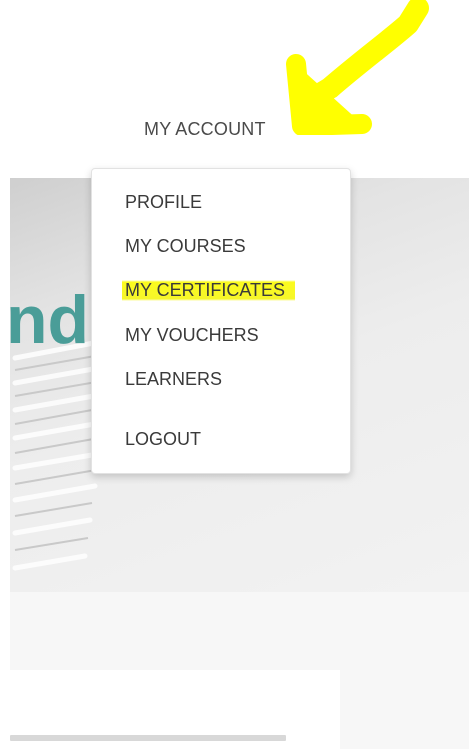  What do you see at coordinates (357, 67) in the screenshot?
I see `annotation-arrow-icon` at bounding box center [357, 67].